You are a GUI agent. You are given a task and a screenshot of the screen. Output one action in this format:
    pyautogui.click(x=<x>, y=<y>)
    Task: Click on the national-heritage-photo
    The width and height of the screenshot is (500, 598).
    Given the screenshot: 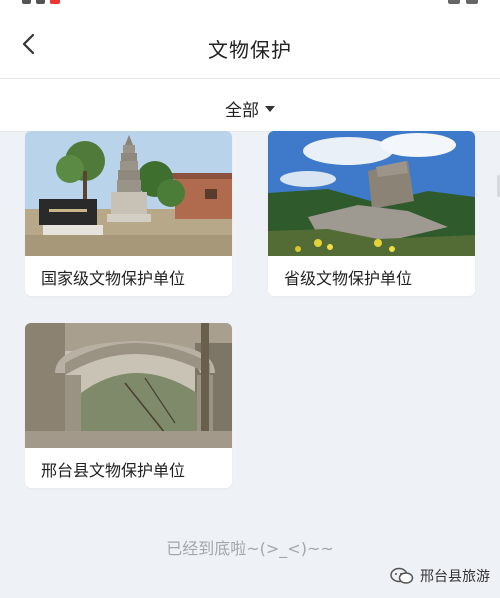 What is the action you would take?
    pyautogui.click(x=128, y=193)
    